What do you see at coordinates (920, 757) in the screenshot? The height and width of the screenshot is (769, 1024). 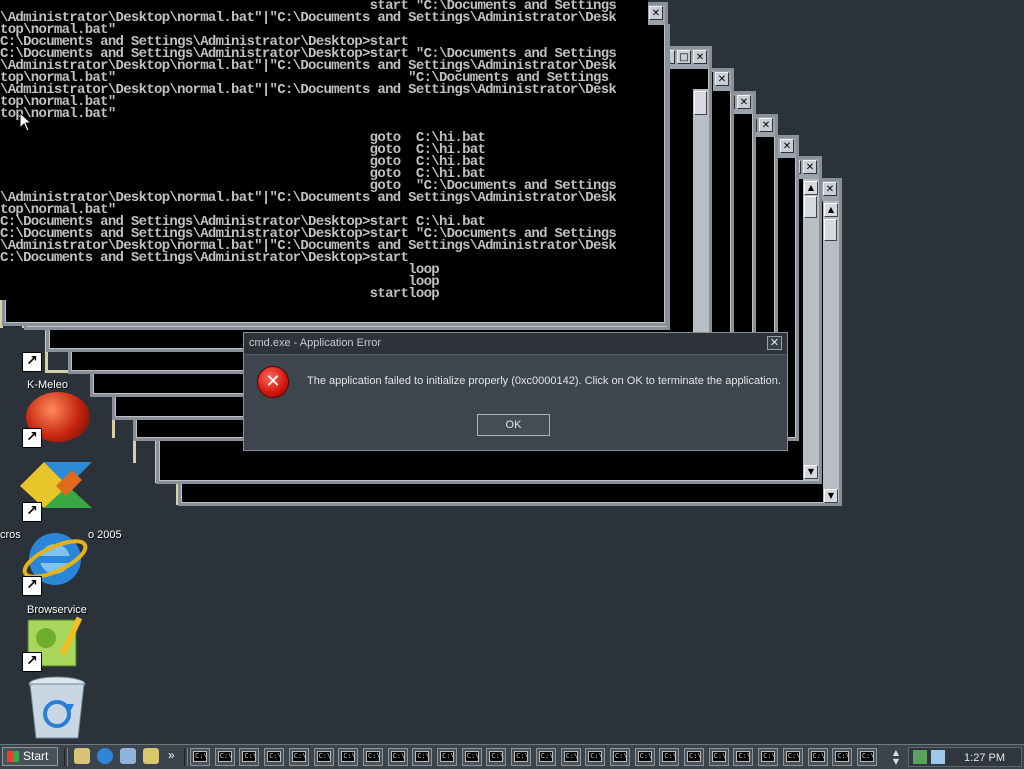 I see `tray-network-icon` at bounding box center [920, 757].